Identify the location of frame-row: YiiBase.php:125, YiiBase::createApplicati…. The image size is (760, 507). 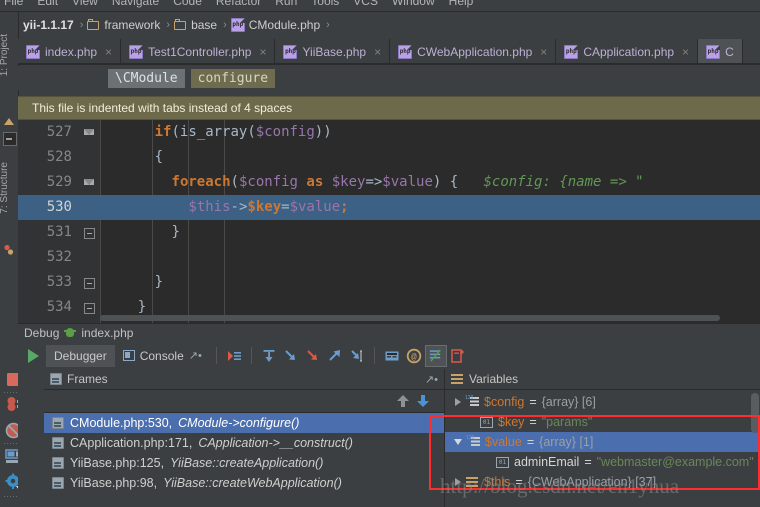
(244, 463).